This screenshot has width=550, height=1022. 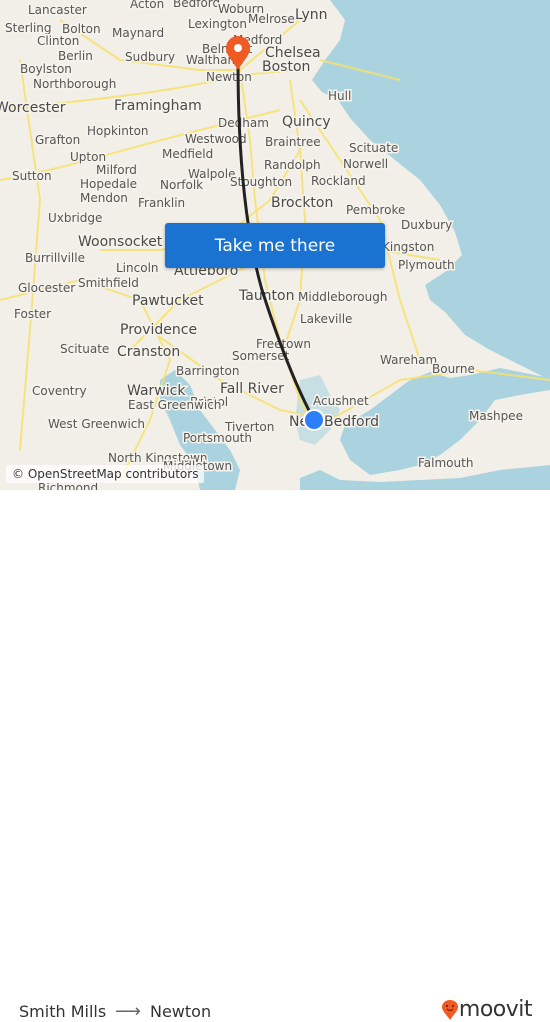 What do you see at coordinates (105, 474) in the screenshot?
I see `map-attribution: © OpenStreetMap contributors` at bounding box center [105, 474].